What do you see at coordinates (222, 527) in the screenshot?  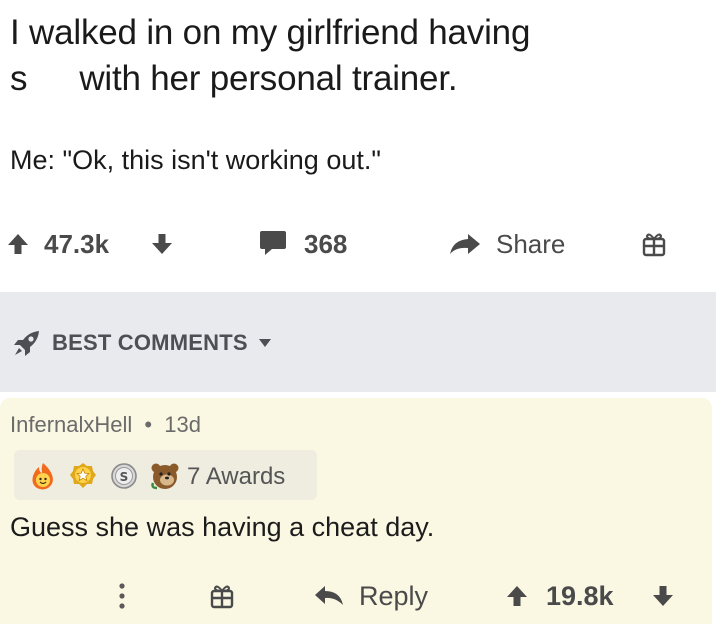 I see `comment-text: Guess she was having a cheat day.` at bounding box center [222, 527].